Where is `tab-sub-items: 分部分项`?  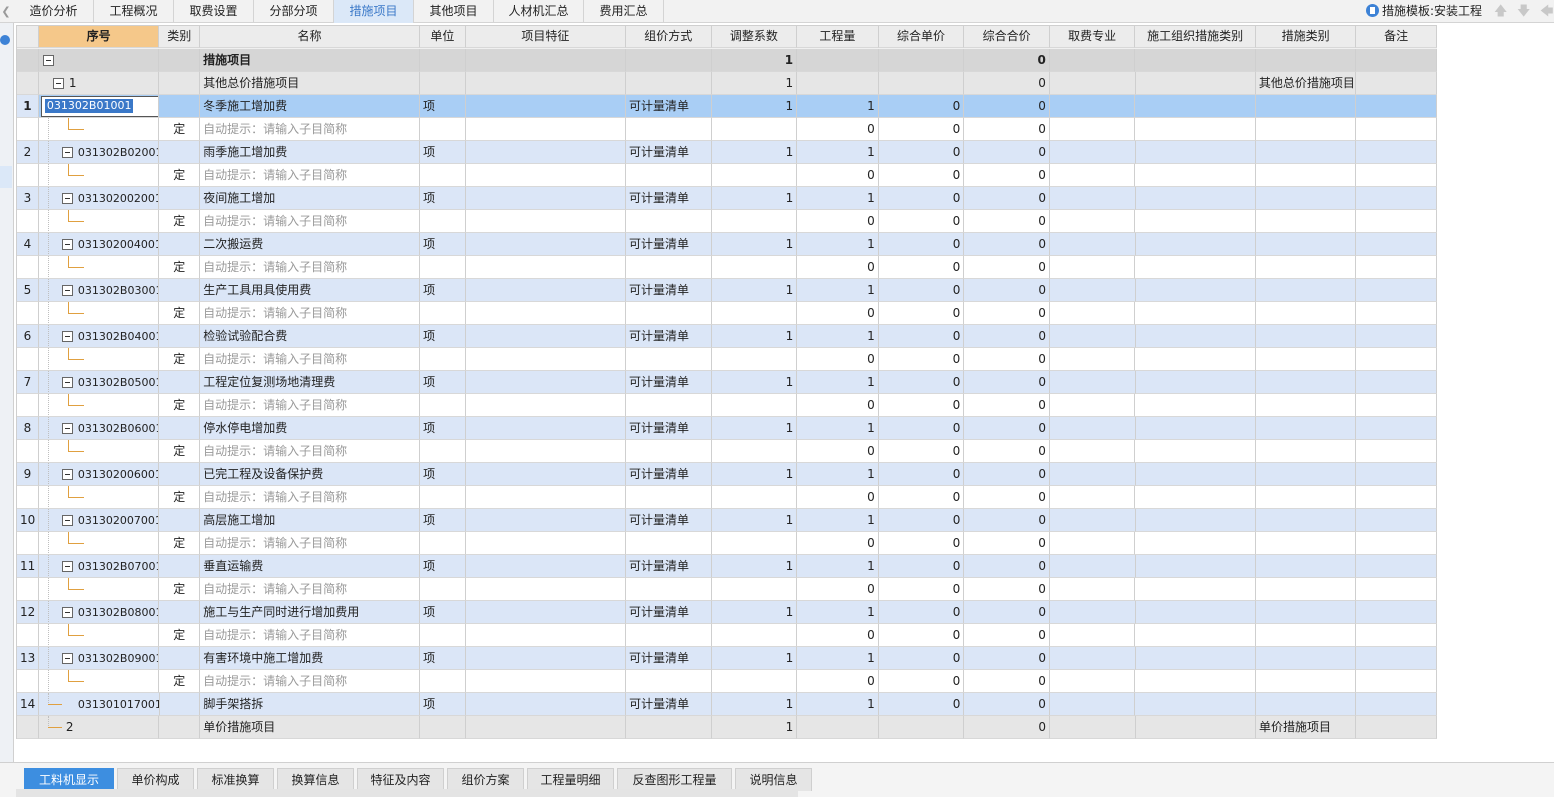 tab-sub-items: 分部分项 is located at coordinates (294, 11).